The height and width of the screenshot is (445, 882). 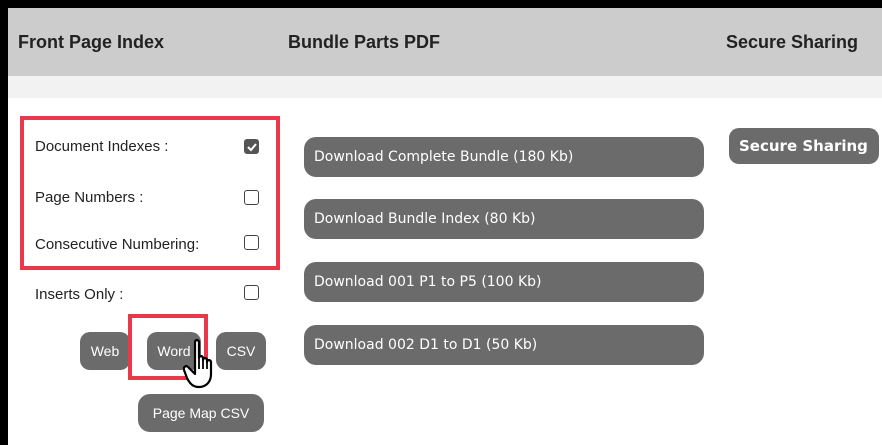 I want to click on csv-button: CSV, so click(x=241, y=351).